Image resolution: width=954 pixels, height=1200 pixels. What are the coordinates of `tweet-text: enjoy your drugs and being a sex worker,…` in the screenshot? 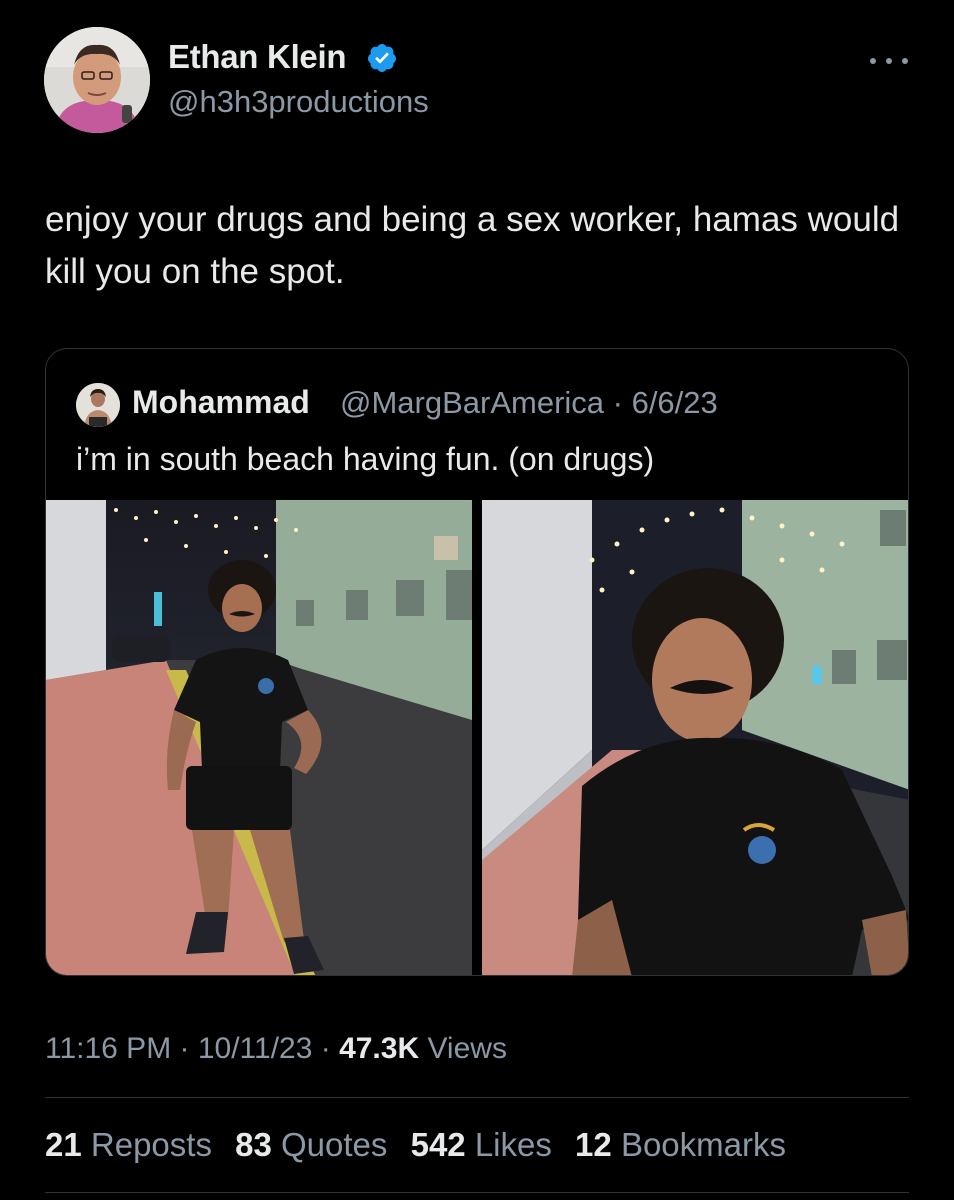 It's located at (472, 245).